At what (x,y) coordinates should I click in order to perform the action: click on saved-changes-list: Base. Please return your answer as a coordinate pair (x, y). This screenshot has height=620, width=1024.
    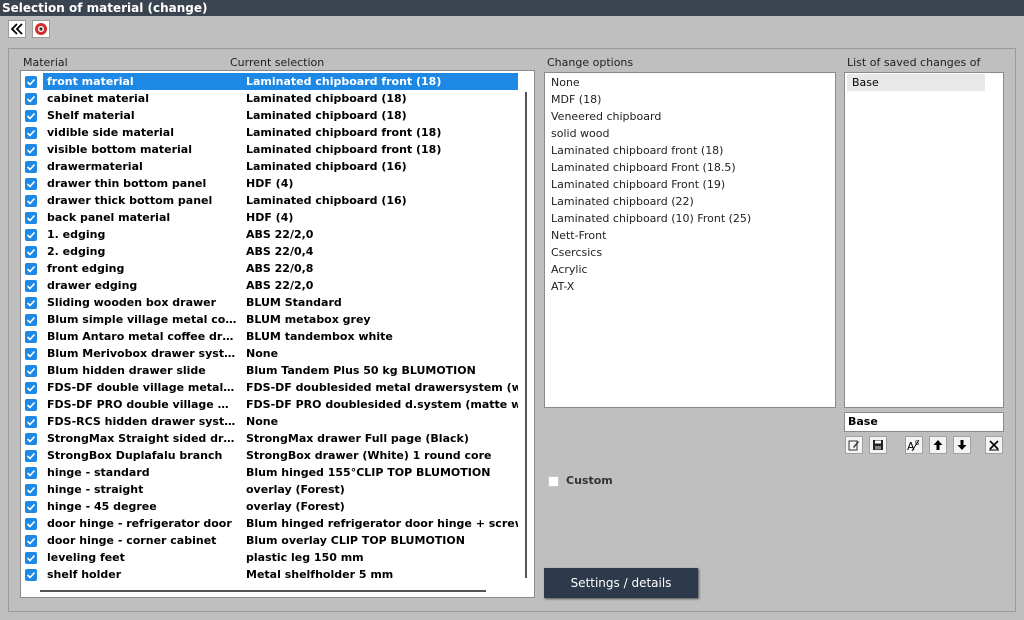
    Looking at the image, I should click on (924, 240).